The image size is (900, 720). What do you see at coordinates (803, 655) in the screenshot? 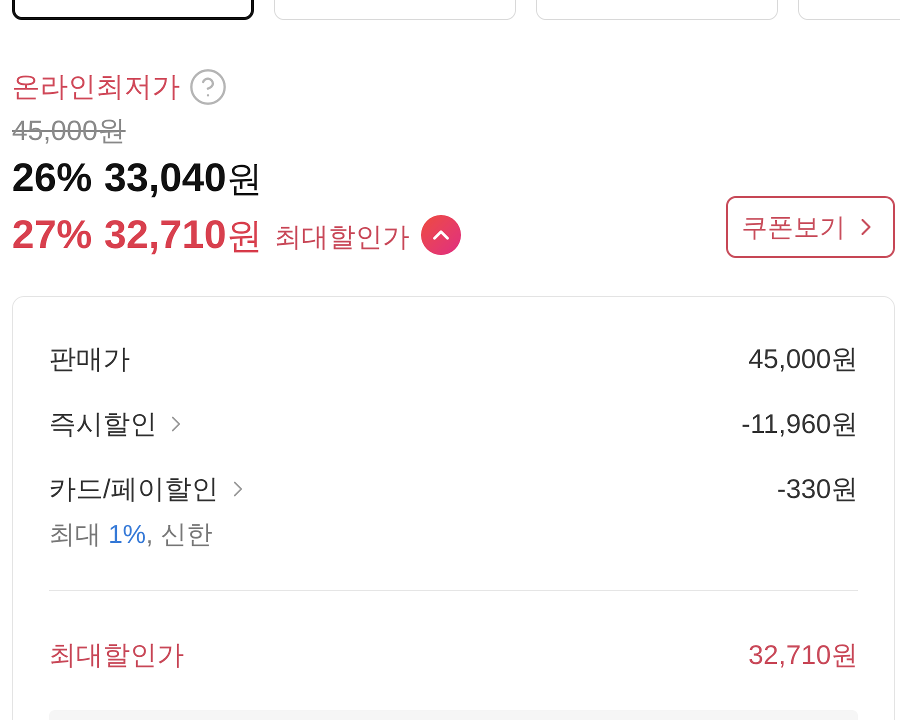
I see `total-value: 32,710원` at bounding box center [803, 655].